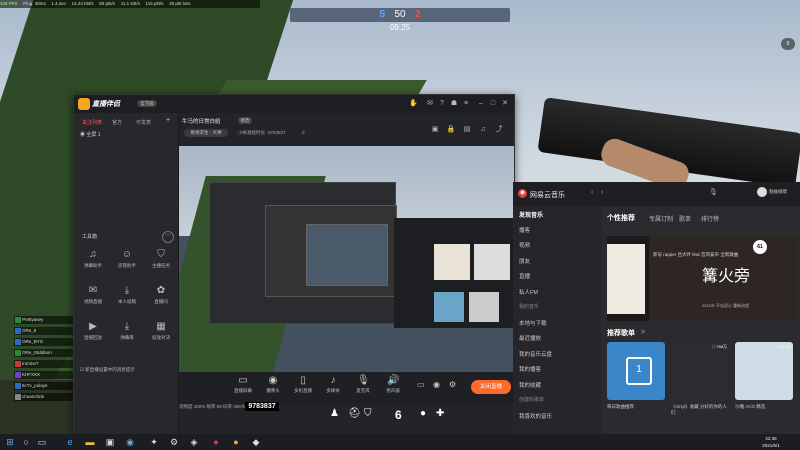 The width and height of the screenshot is (800, 450). I want to click on tab-chart: 排行榜, so click(710, 218).